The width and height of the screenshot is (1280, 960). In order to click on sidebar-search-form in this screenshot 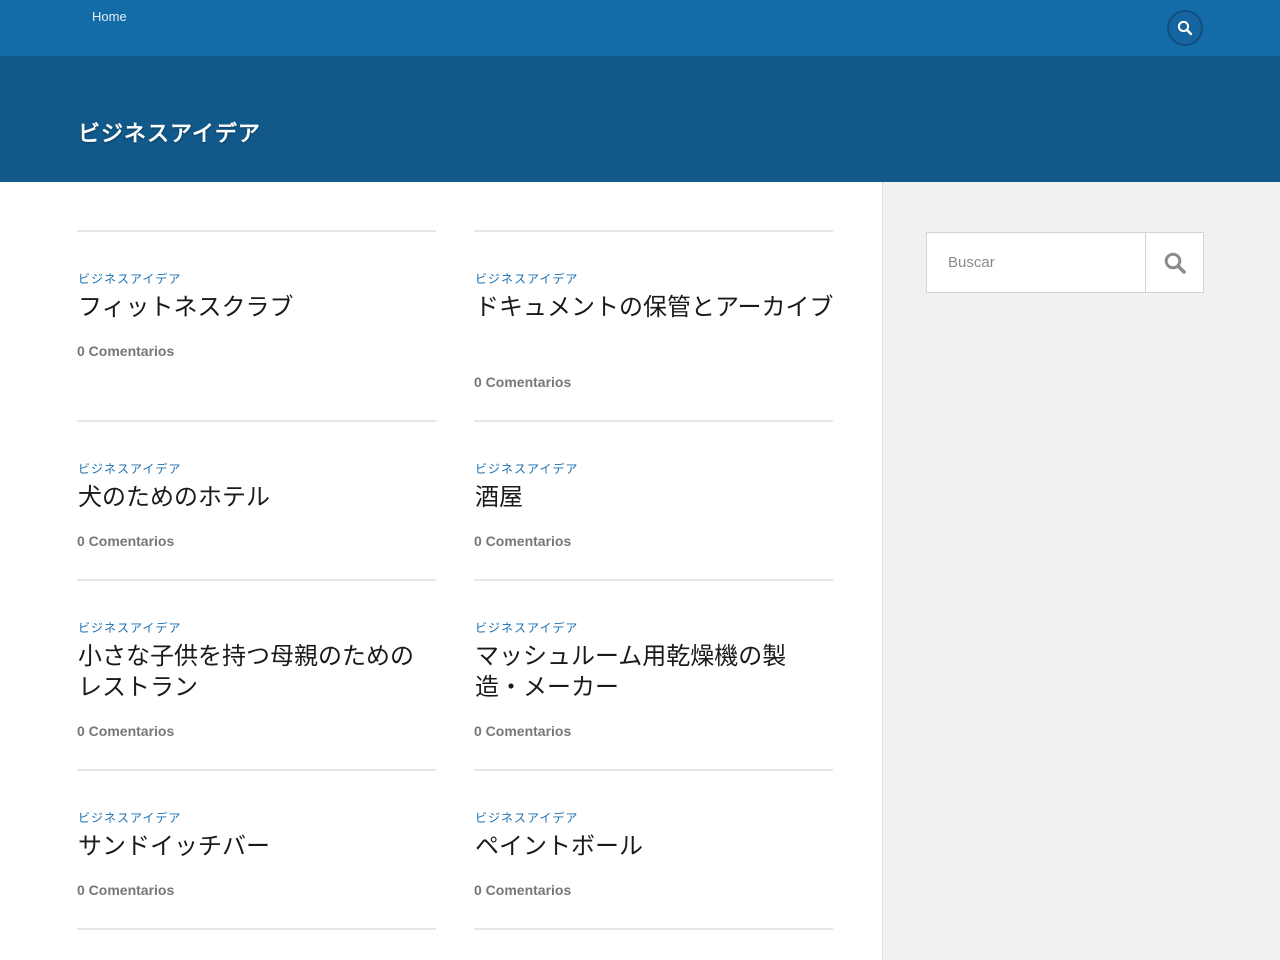, I will do `click(1065, 262)`.